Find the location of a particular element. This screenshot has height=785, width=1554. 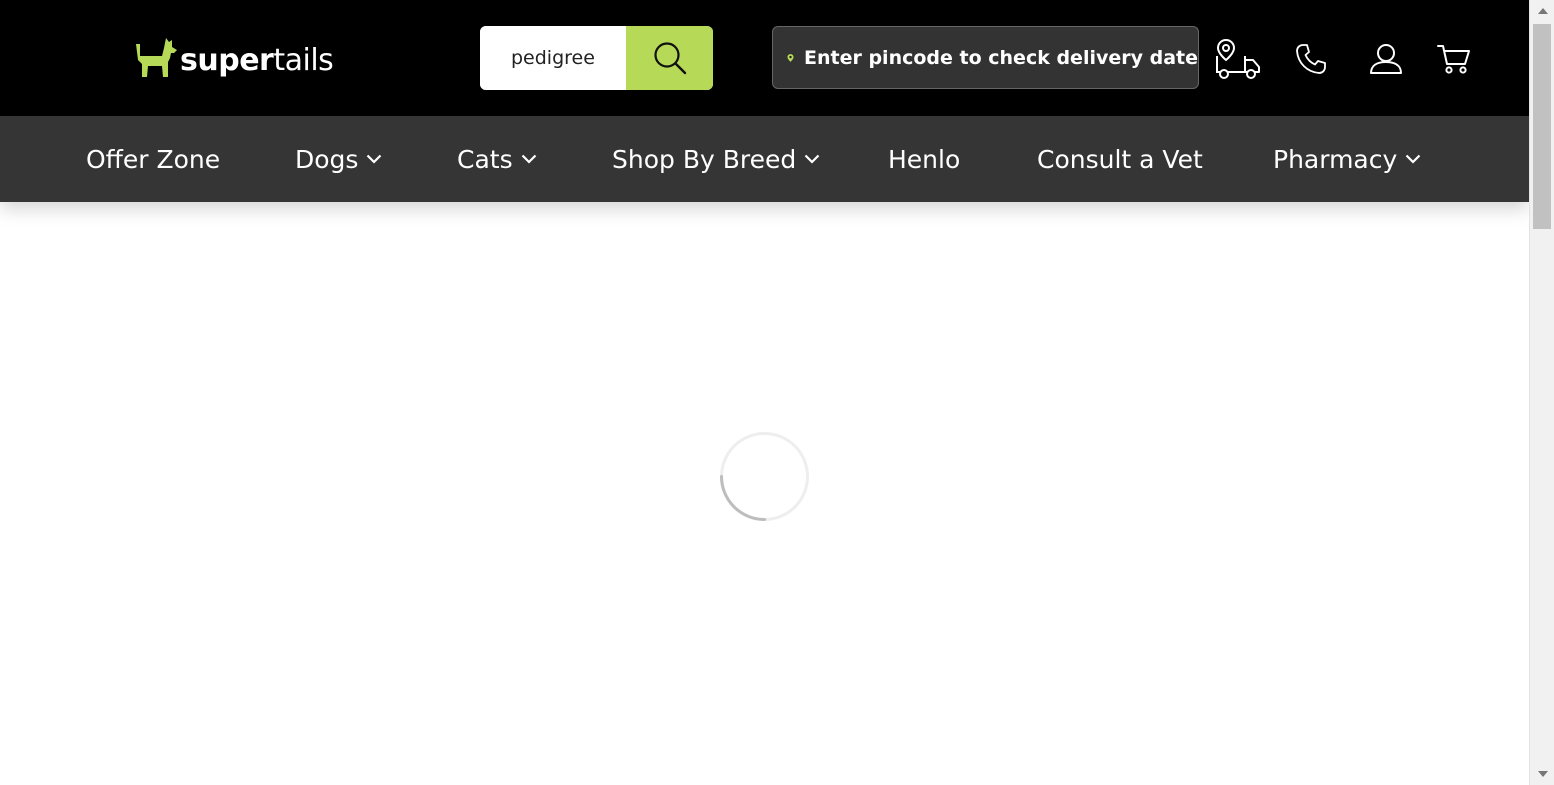

nav-item-henlo: Henlo is located at coordinates (924, 159).